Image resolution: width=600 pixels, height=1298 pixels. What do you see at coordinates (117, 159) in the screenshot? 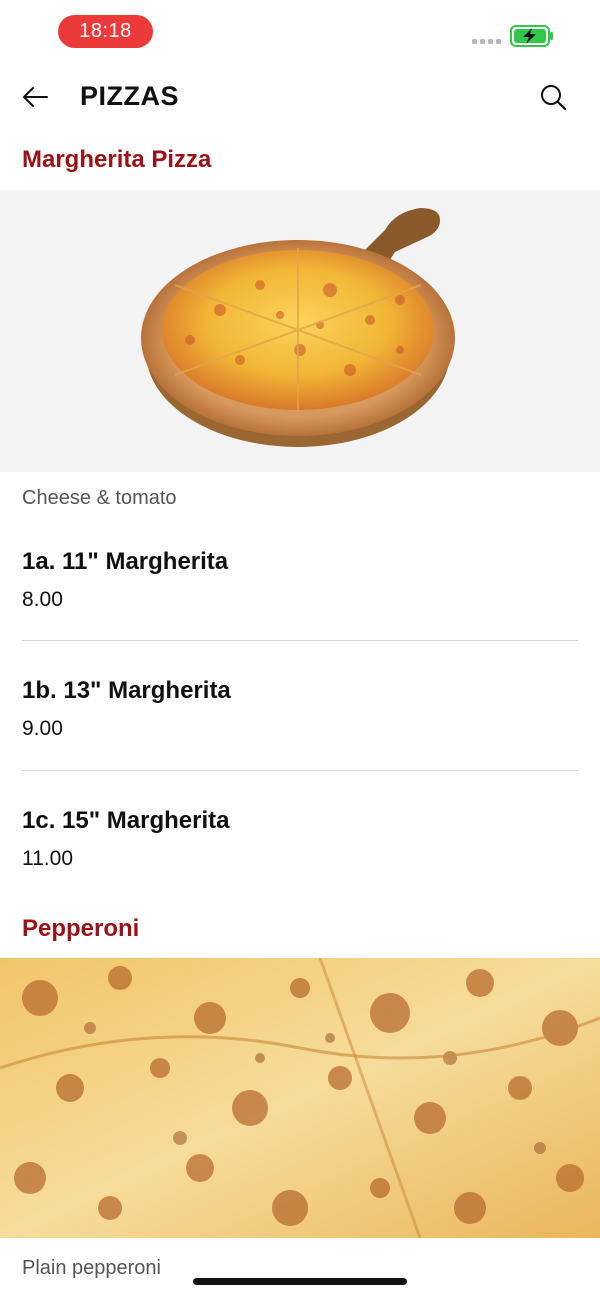
I see `section-title-margherita: Margherita Pizza` at bounding box center [117, 159].